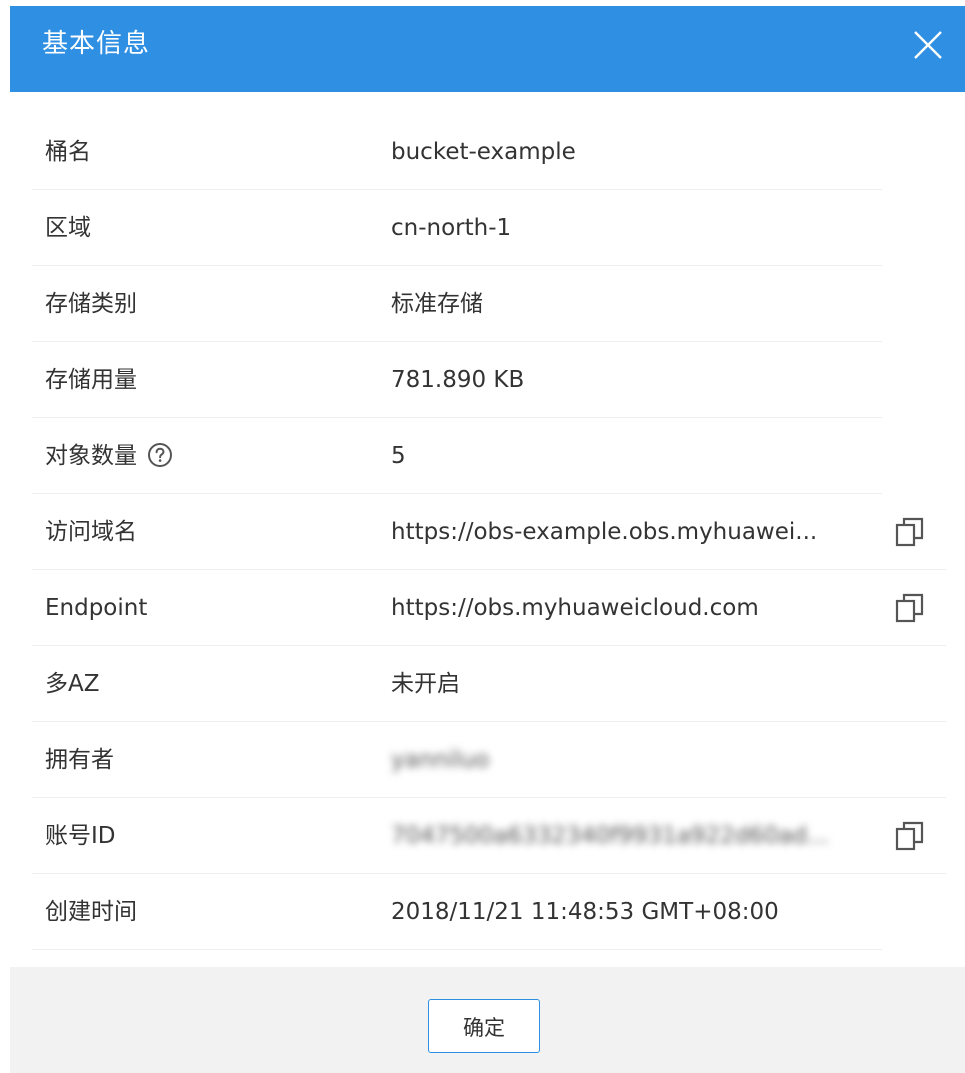 This screenshot has height=1073, width=965. I want to click on info-value-redacted: yanniluo, so click(440, 760).